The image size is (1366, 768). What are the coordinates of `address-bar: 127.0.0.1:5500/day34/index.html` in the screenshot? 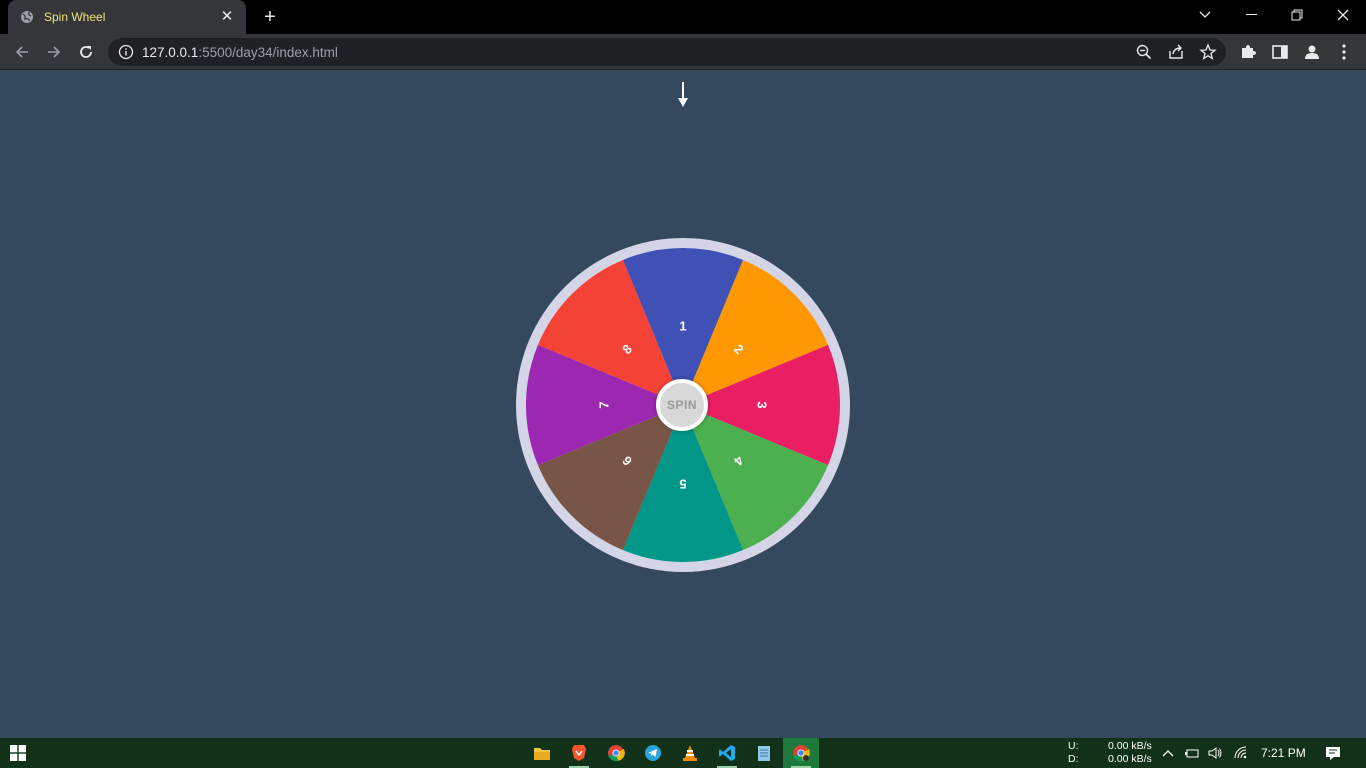 It's located at (667, 52).